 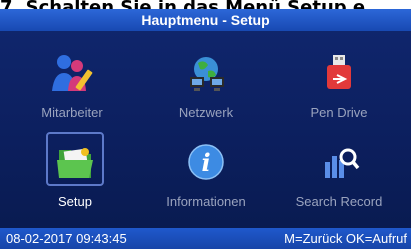 I want to click on menu-item-setup: Setup, so click(x=75, y=174).